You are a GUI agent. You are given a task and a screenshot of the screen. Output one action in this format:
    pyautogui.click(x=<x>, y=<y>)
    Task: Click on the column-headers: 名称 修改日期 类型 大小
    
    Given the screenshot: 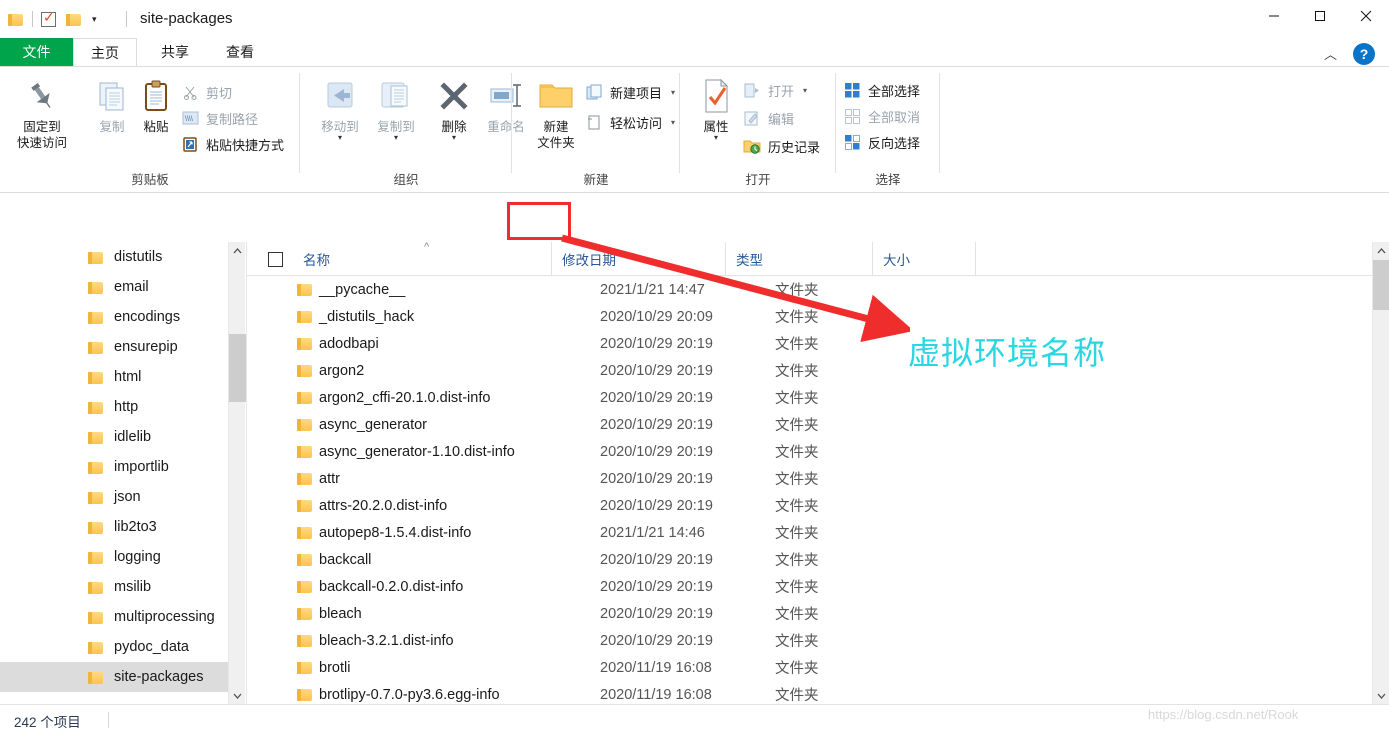 What is the action you would take?
    pyautogui.click(x=809, y=259)
    